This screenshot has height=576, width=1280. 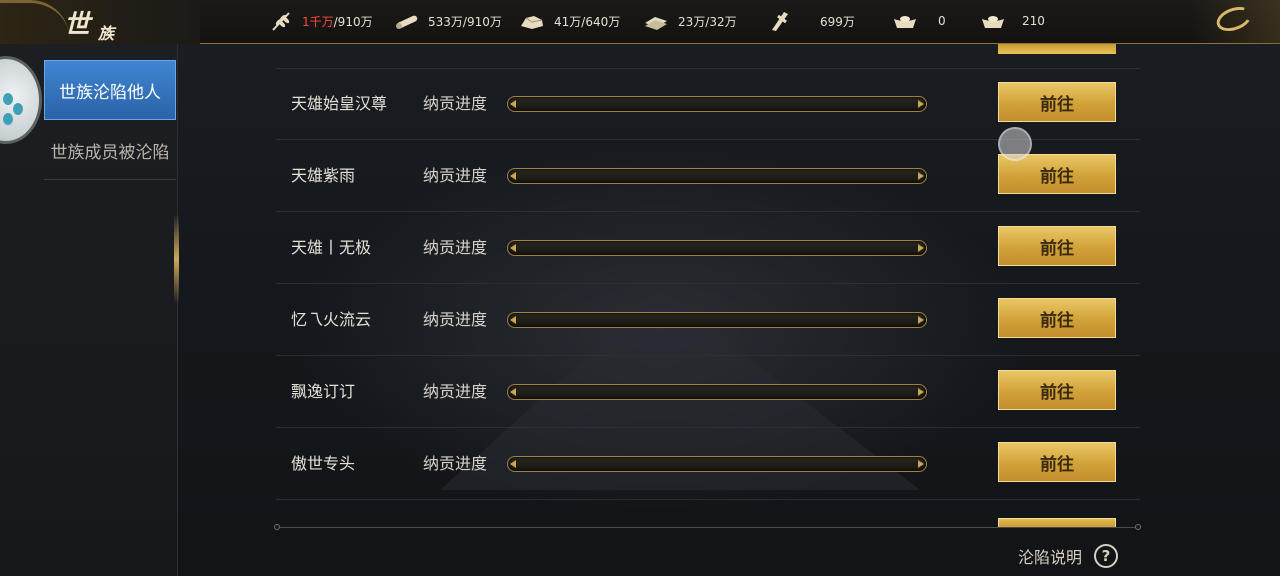 I want to click on conquer-help: 沦陷说明 ?, so click(x=1068, y=556).